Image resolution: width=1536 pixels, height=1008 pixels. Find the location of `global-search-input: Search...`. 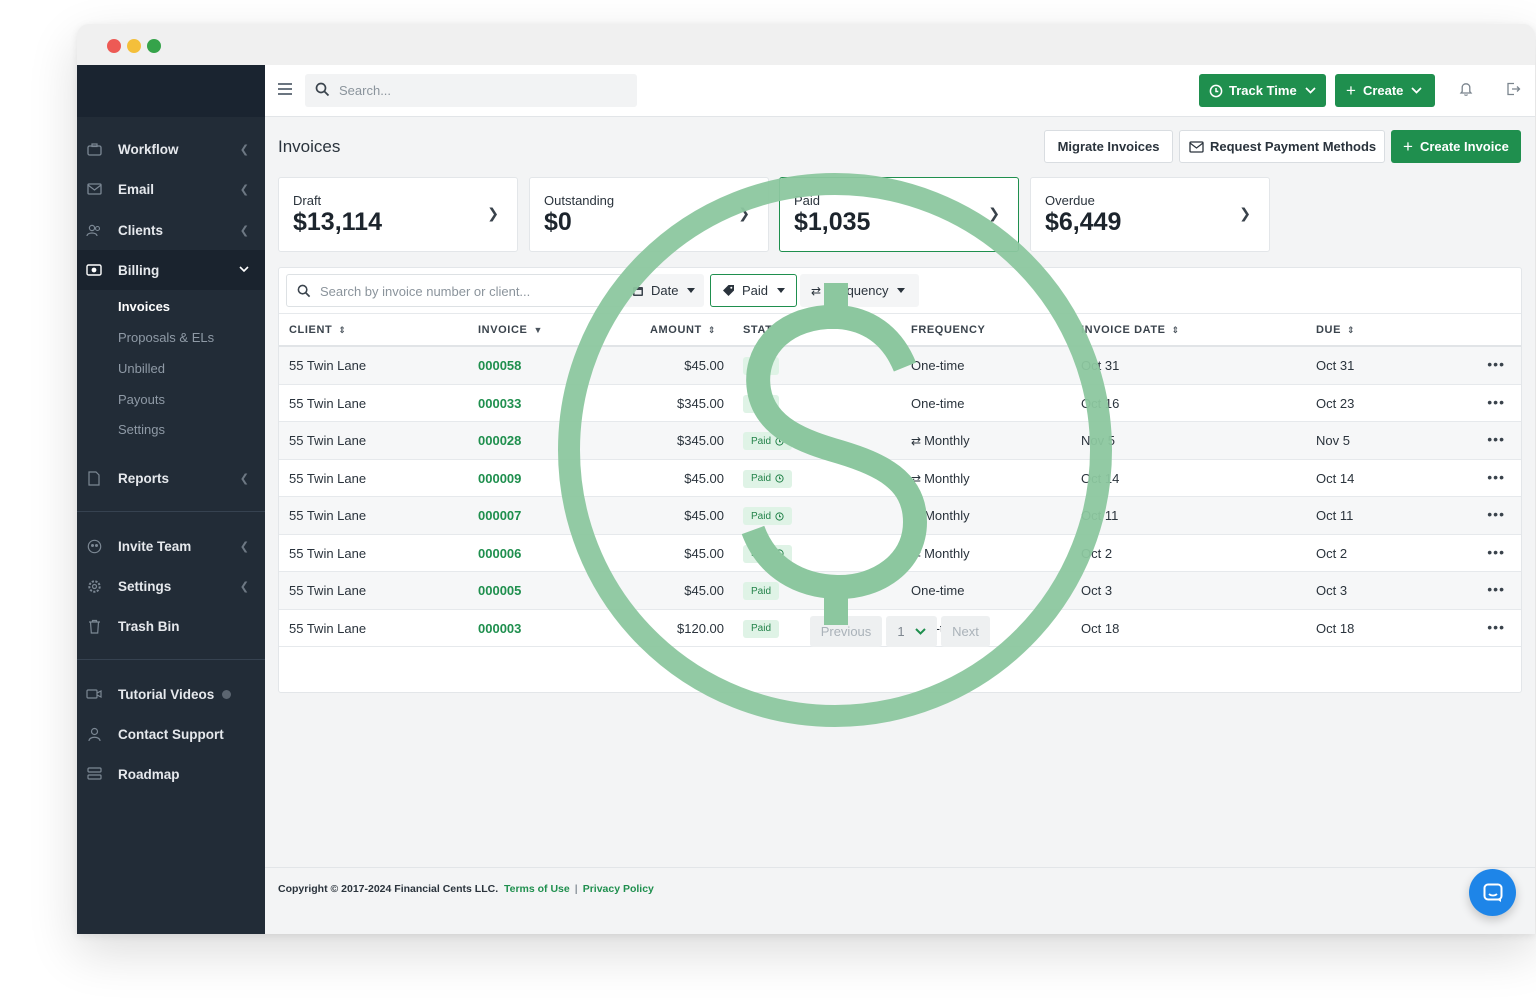

global-search-input: Search... is located at coordinates (471, 90).